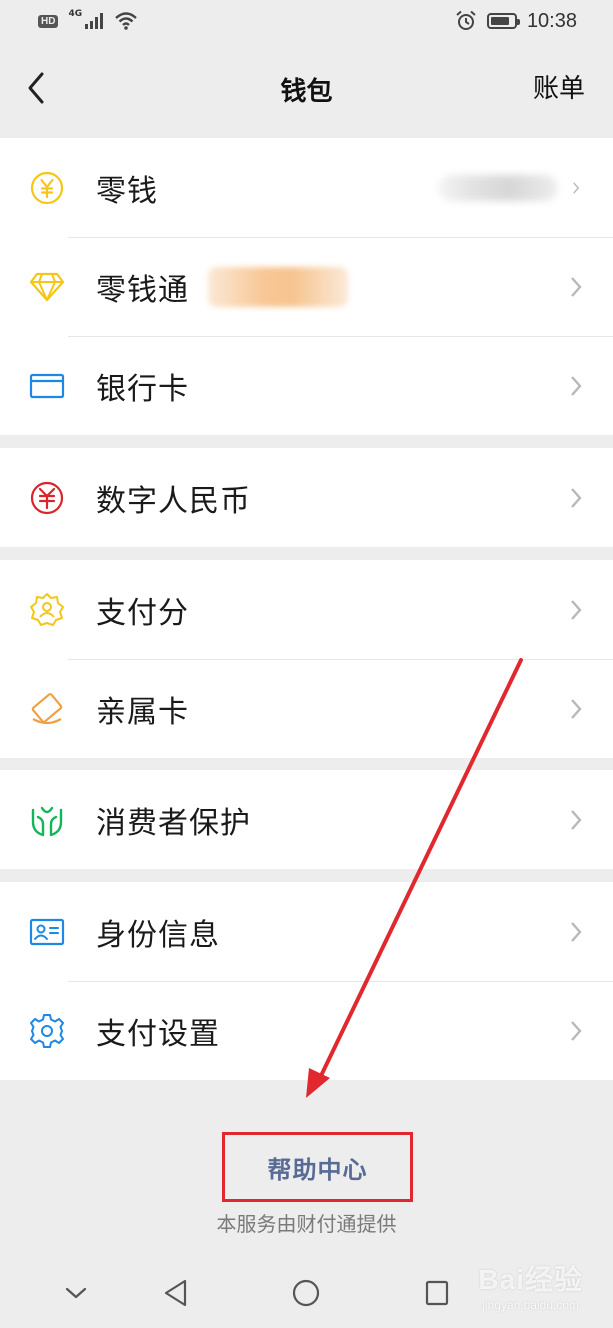 Image resolution: width=613 pixels, height=1328 pixels. Describe the element at coordinates (75, 14) in the screenshot. I see `network-type: 4G` at that location.